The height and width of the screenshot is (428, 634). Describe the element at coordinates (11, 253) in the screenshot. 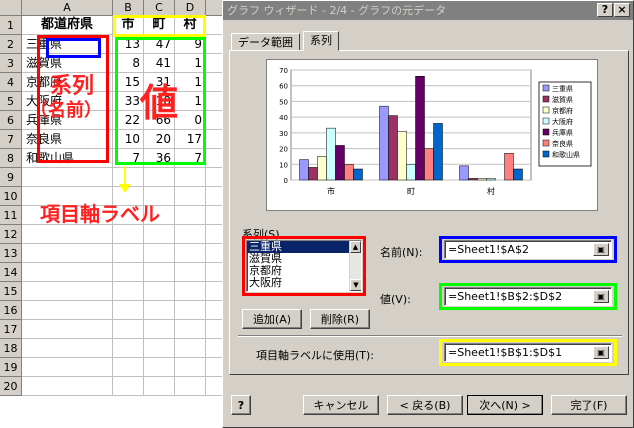

I see `row-header: 13` at that location.